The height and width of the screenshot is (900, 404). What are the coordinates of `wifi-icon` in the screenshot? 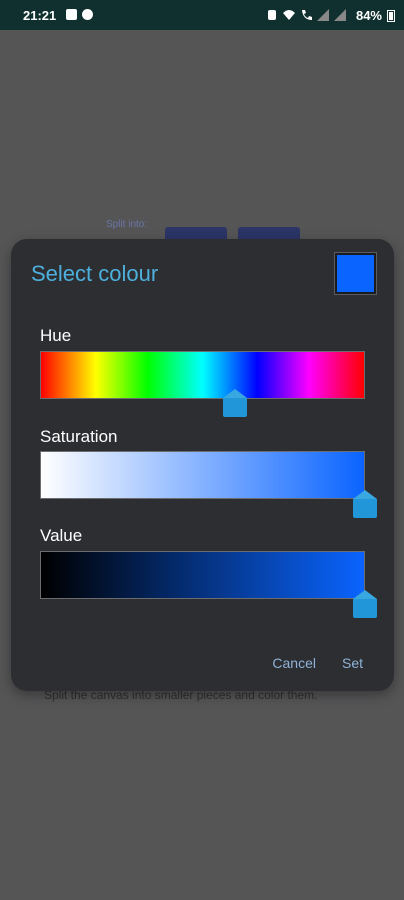 It's located at (289, 15).